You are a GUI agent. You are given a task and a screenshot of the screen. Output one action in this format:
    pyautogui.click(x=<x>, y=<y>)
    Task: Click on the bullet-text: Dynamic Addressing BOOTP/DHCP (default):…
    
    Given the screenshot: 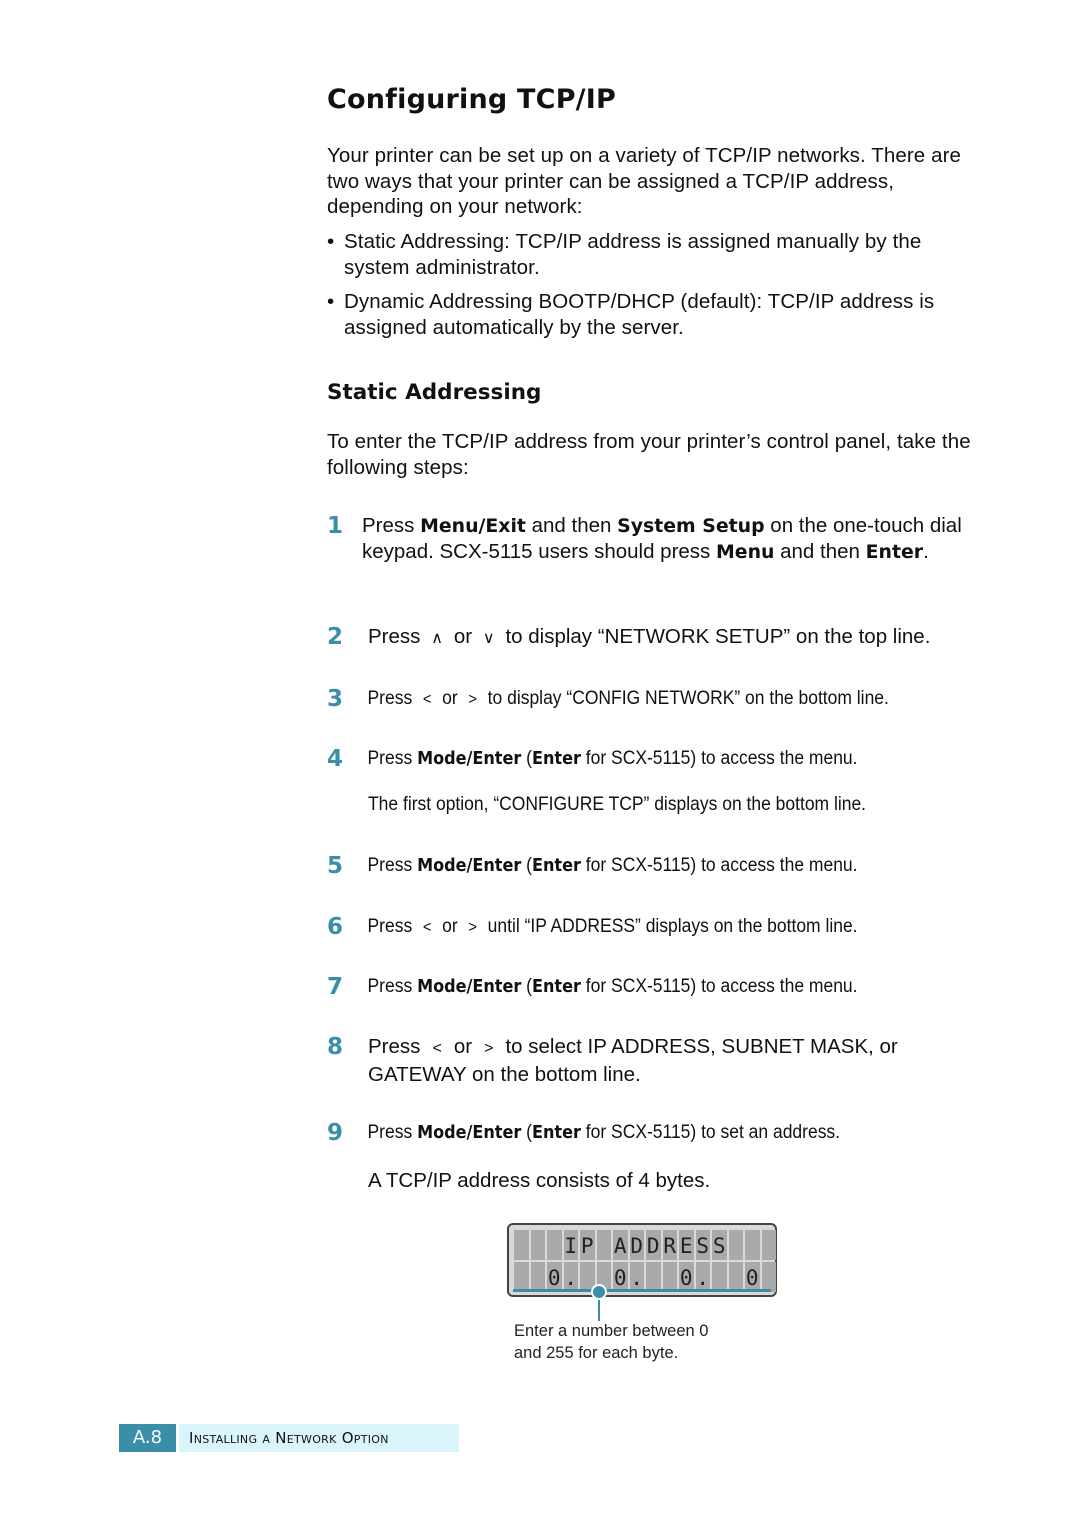 What is the action you would take?
    pyautogui.click(x=639, y=314)
    